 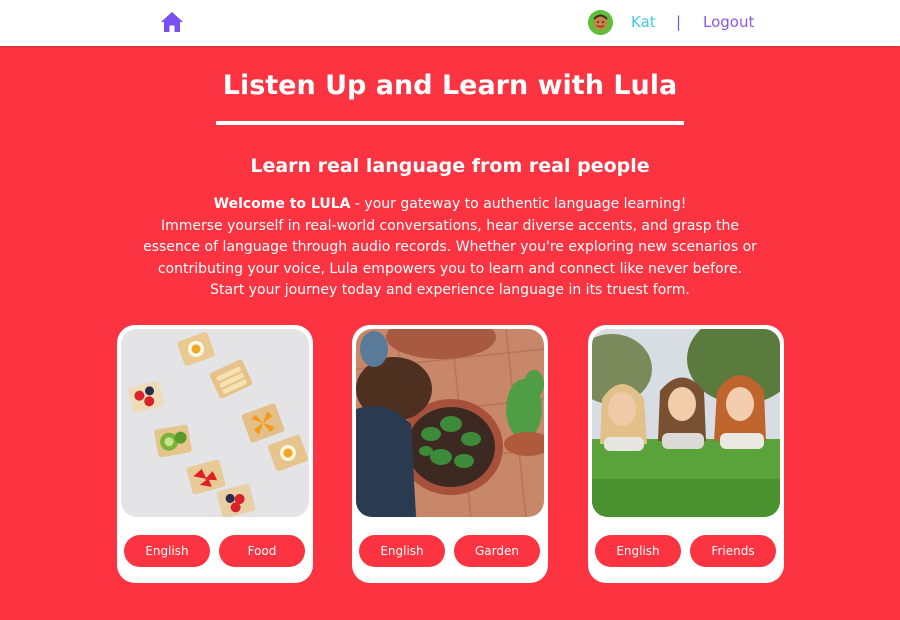 What do you see at coordinates (600, 22) in the screenshot?
I see `avatar` at bounding box center [600, 22].